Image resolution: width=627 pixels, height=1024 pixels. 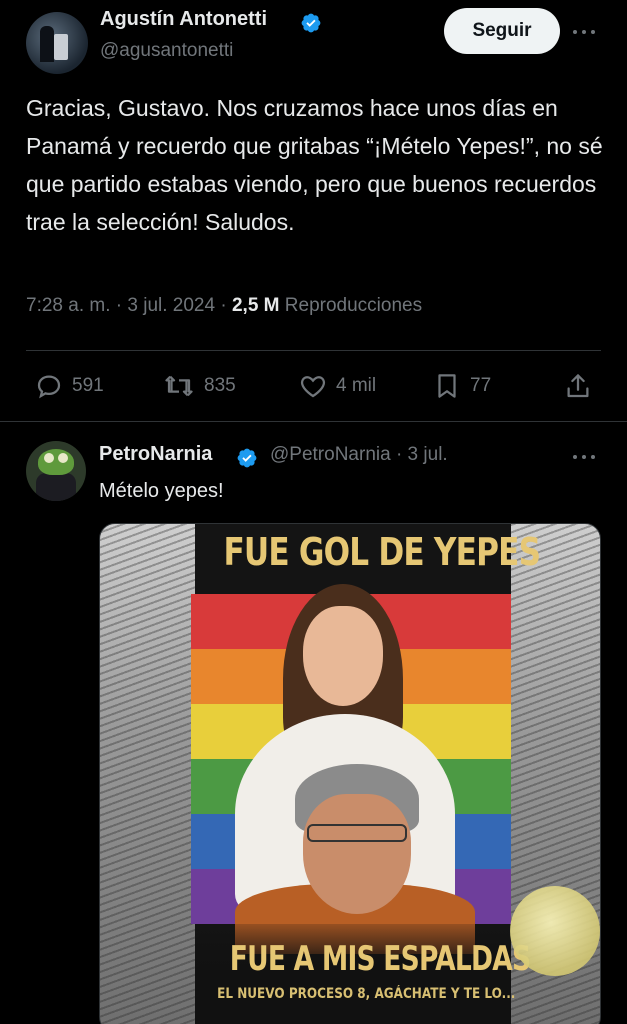 I want to click on views-label: Reproducciones, so click(x=353, y=305).